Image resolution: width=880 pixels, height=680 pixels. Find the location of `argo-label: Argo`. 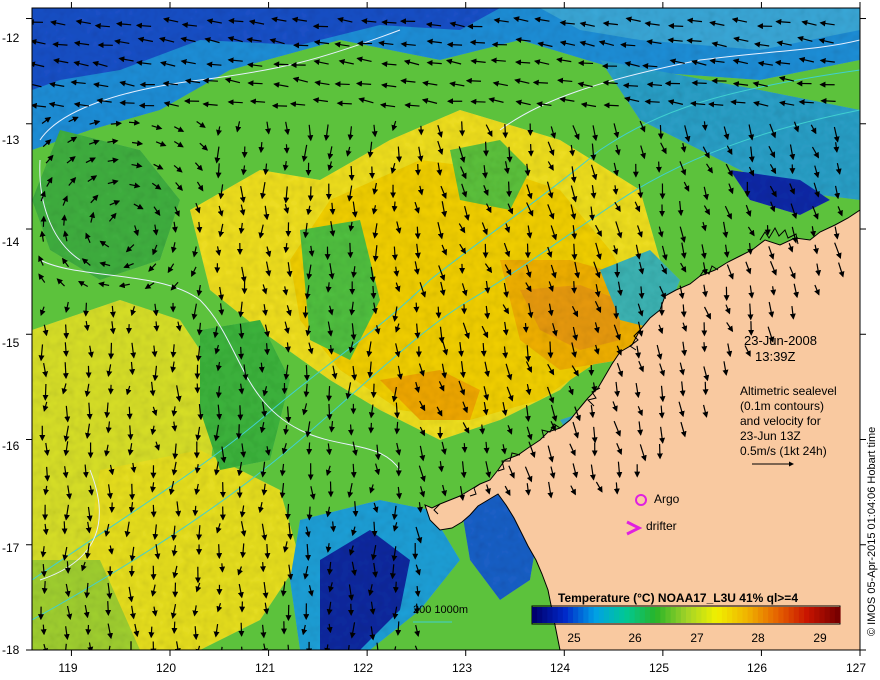

argo-label: Argo is located at coordinates (667, 499).